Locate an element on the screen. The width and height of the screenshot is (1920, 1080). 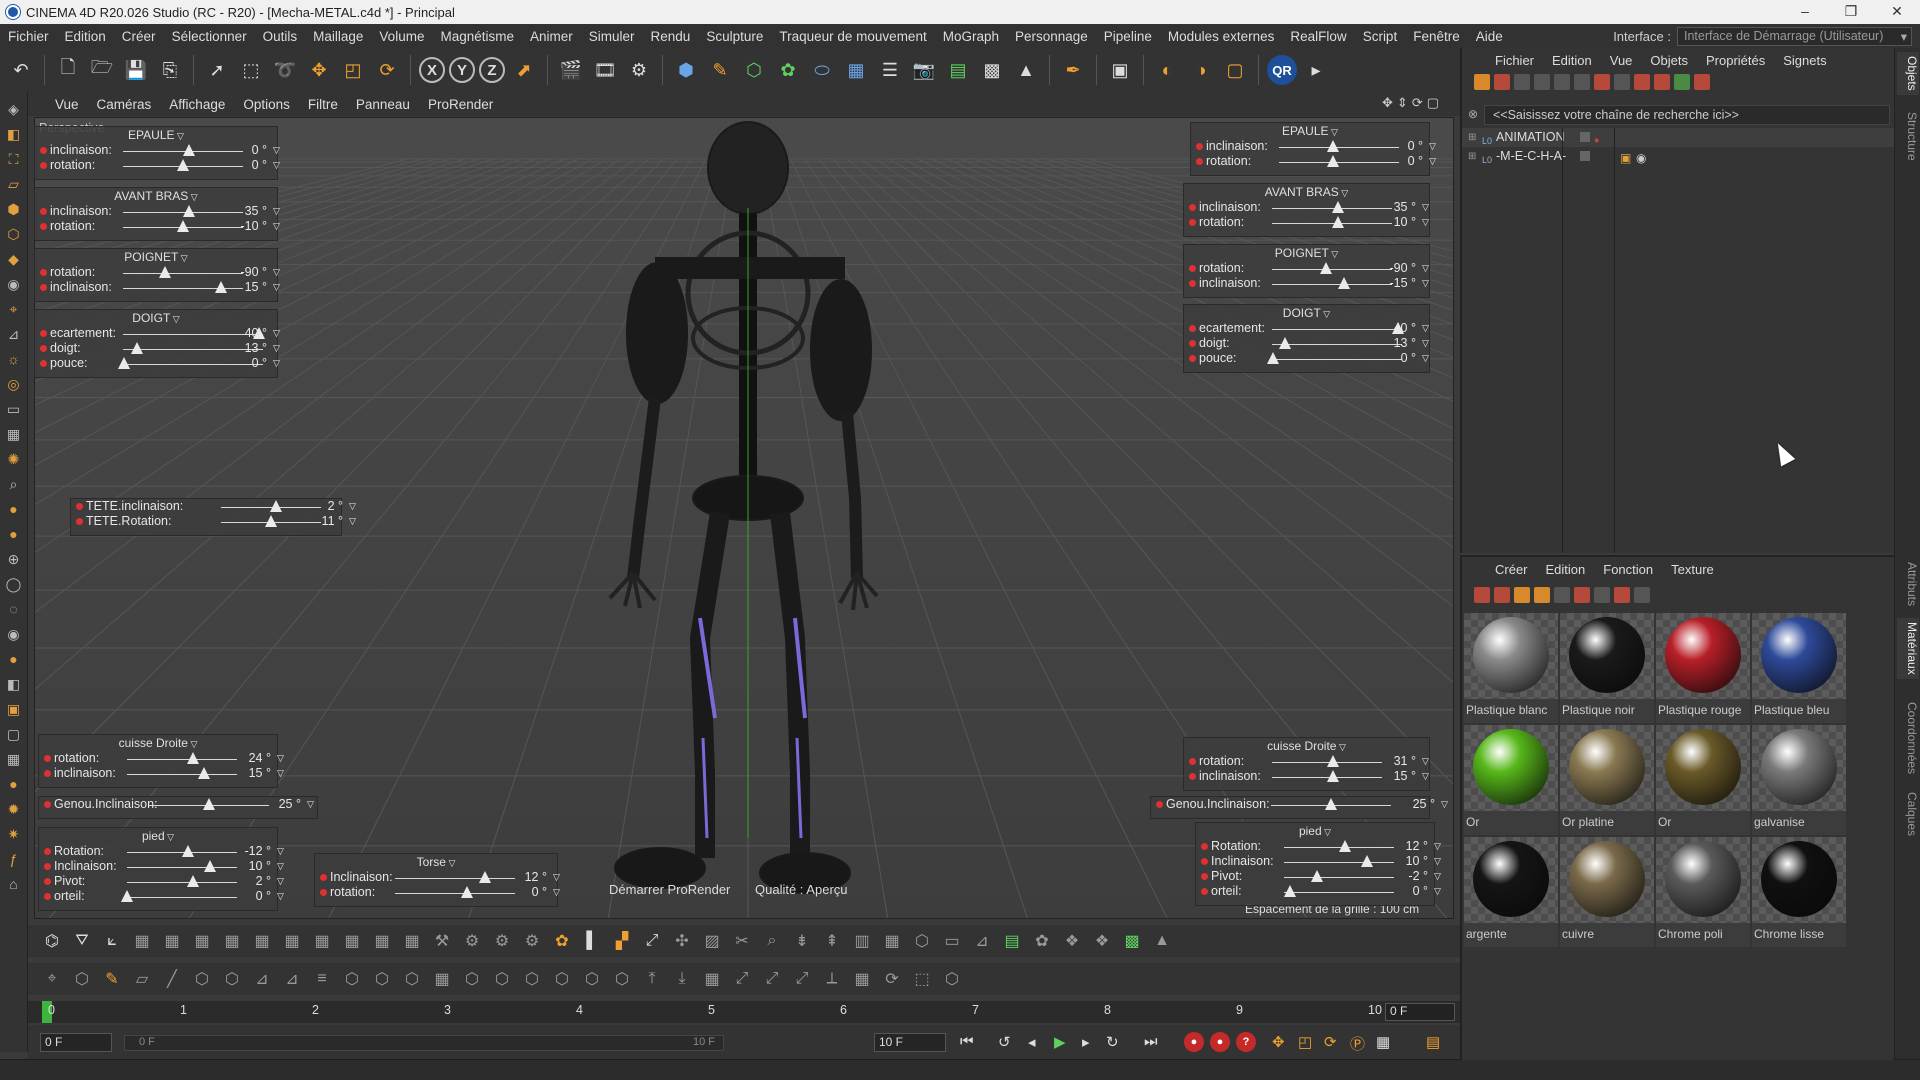
scene-icon: ☰ is located at coordinates (890, 70).